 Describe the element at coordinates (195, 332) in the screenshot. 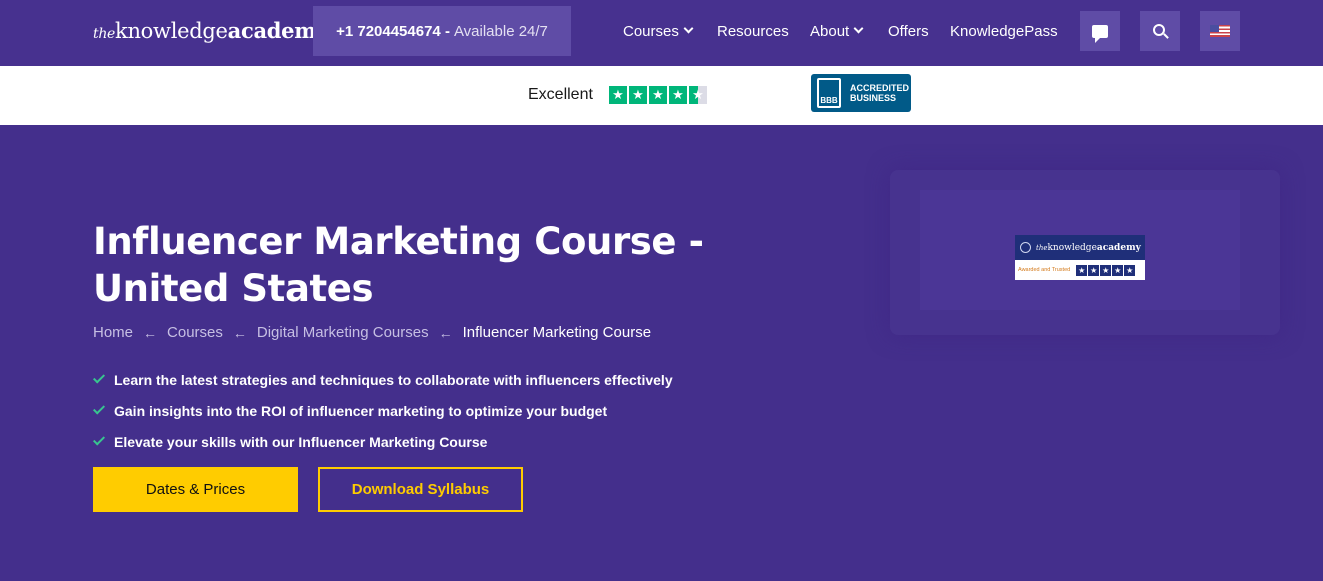

I see `breadcrumb-courses: Courses` at that location.